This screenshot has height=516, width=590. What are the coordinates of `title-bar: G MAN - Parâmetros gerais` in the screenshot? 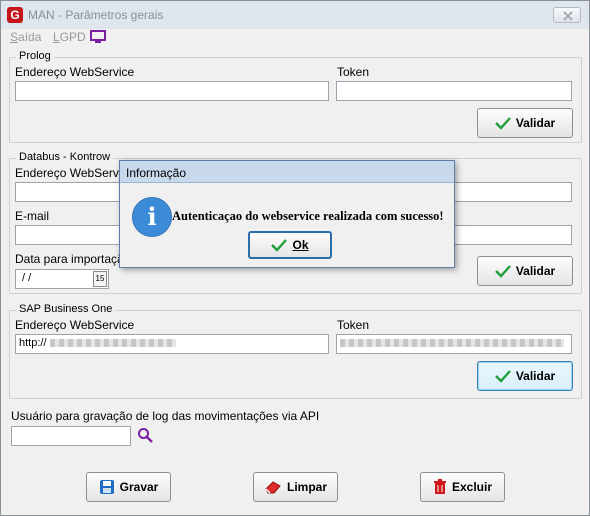 It's located at (295, 15).